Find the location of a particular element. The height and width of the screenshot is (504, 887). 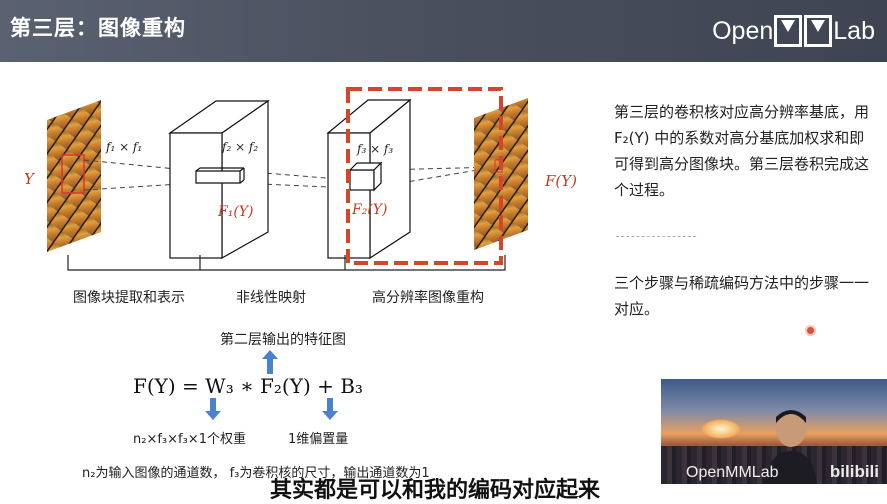

feature-map-1-block is located at coordinates (219, 179).